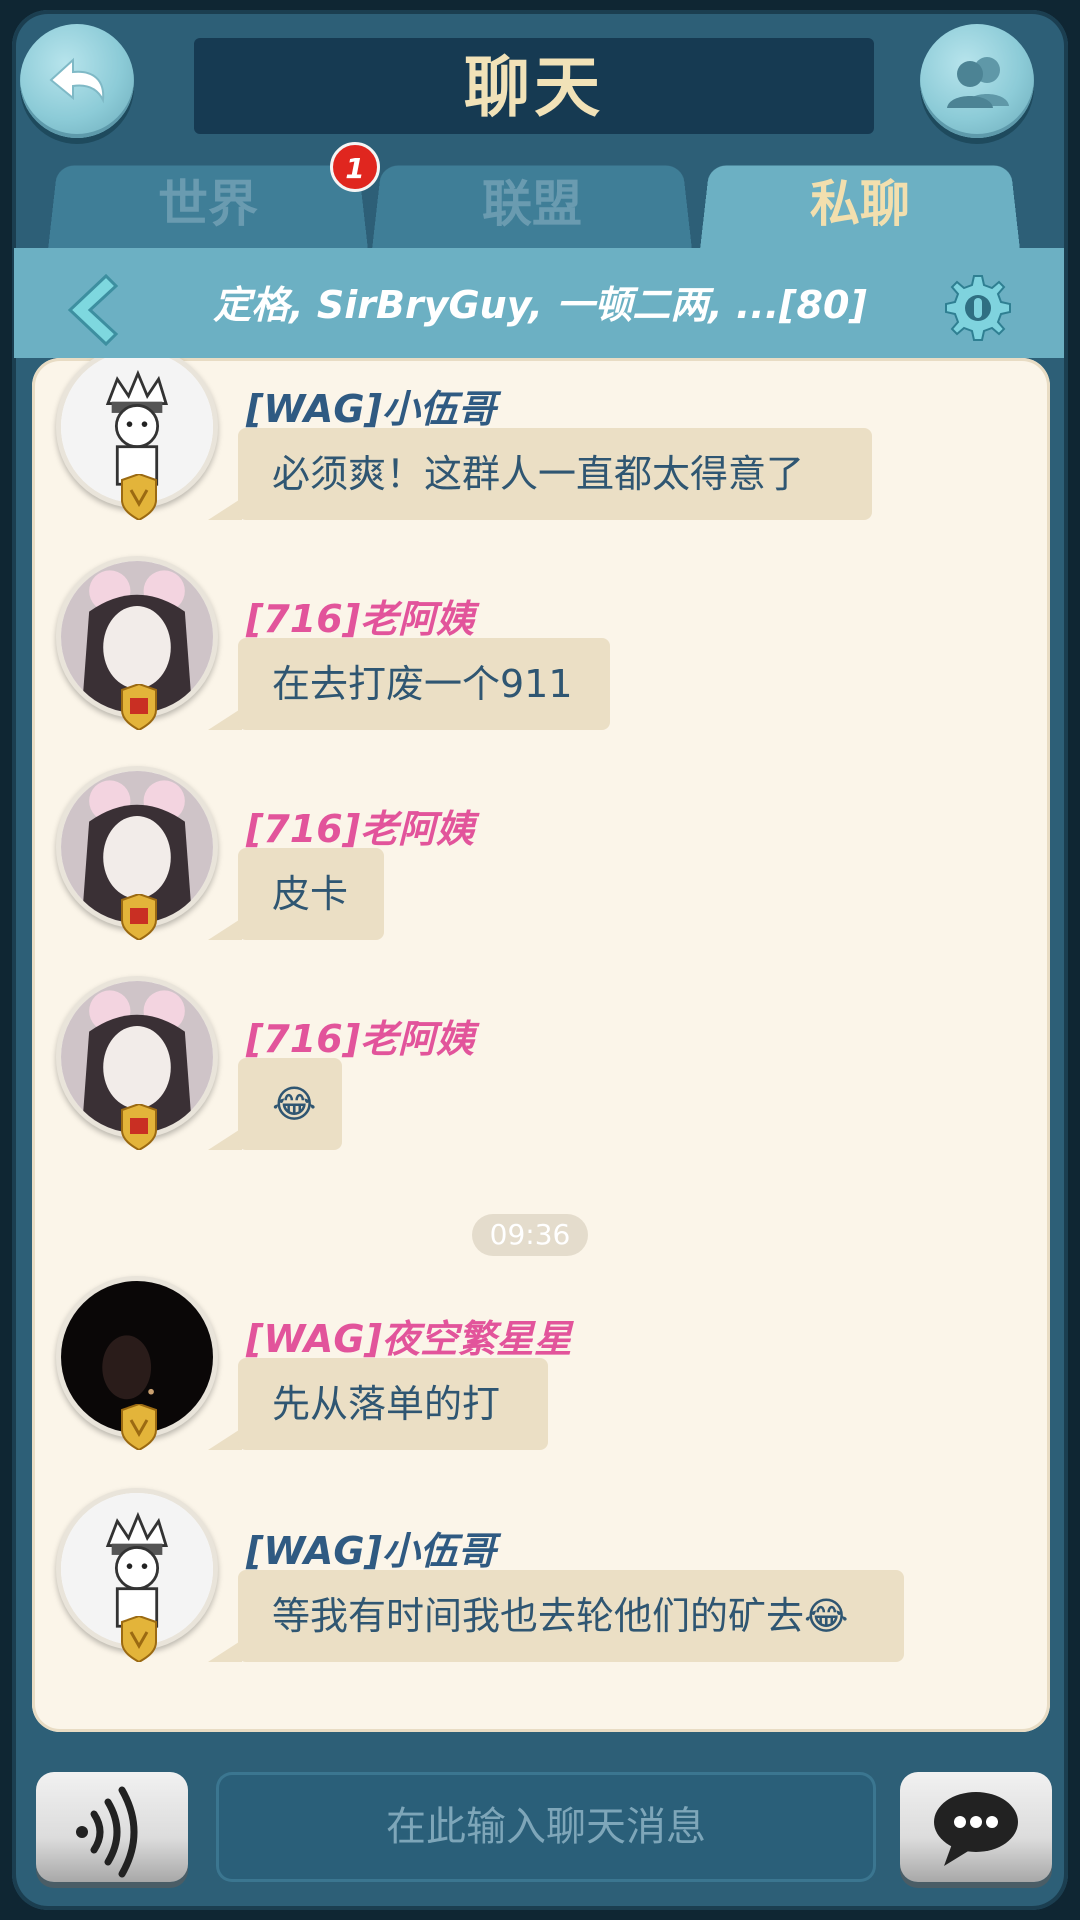 Image resolution: width=1080 pixels, height=1920 pixels. I want to click on chat-message: [716]老阿姨 在去打废一个911, so click(541, 634).